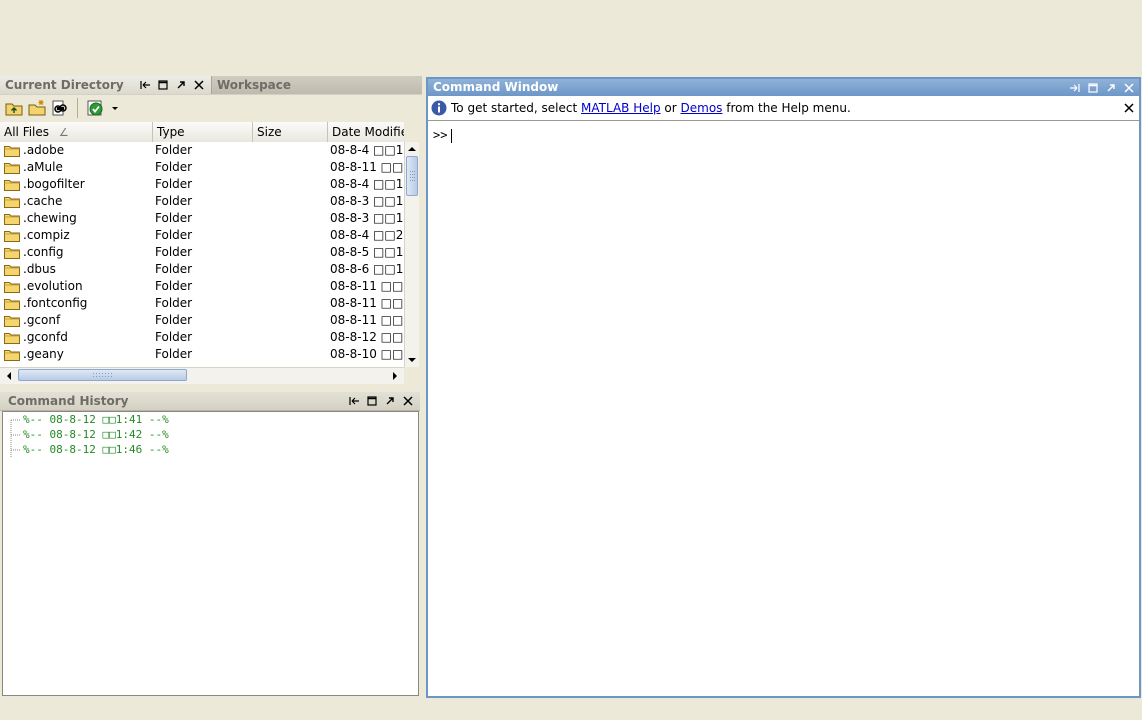 This screenshot has height=720, width=1142. Describe the element at coordinates (203, 132) in the screenshot. I see `column-header-type: Type` at that location.